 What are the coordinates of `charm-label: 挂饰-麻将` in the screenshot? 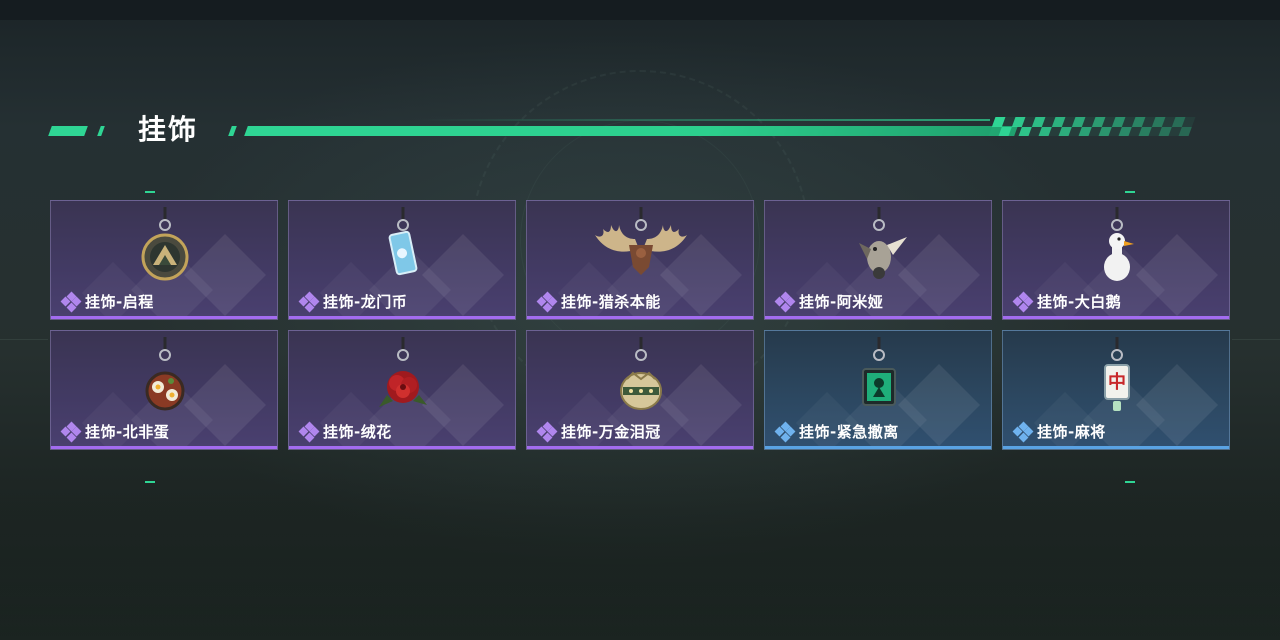 It's located at (1059, 431).